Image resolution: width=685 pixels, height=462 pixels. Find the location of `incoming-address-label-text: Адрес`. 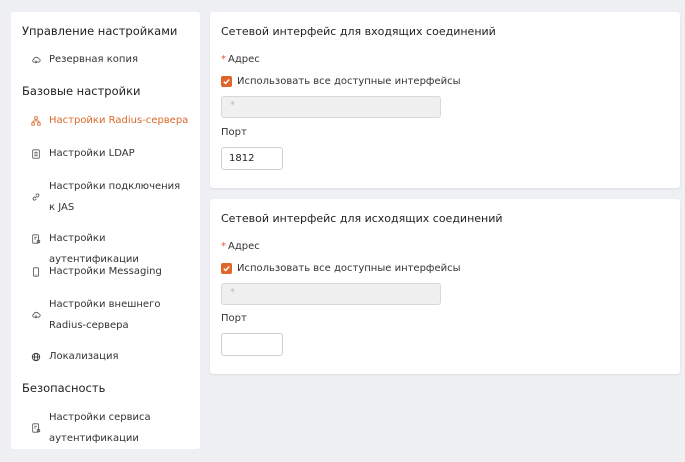

incoming-address-label-text: Адрес is located at coordinates (244, 59).